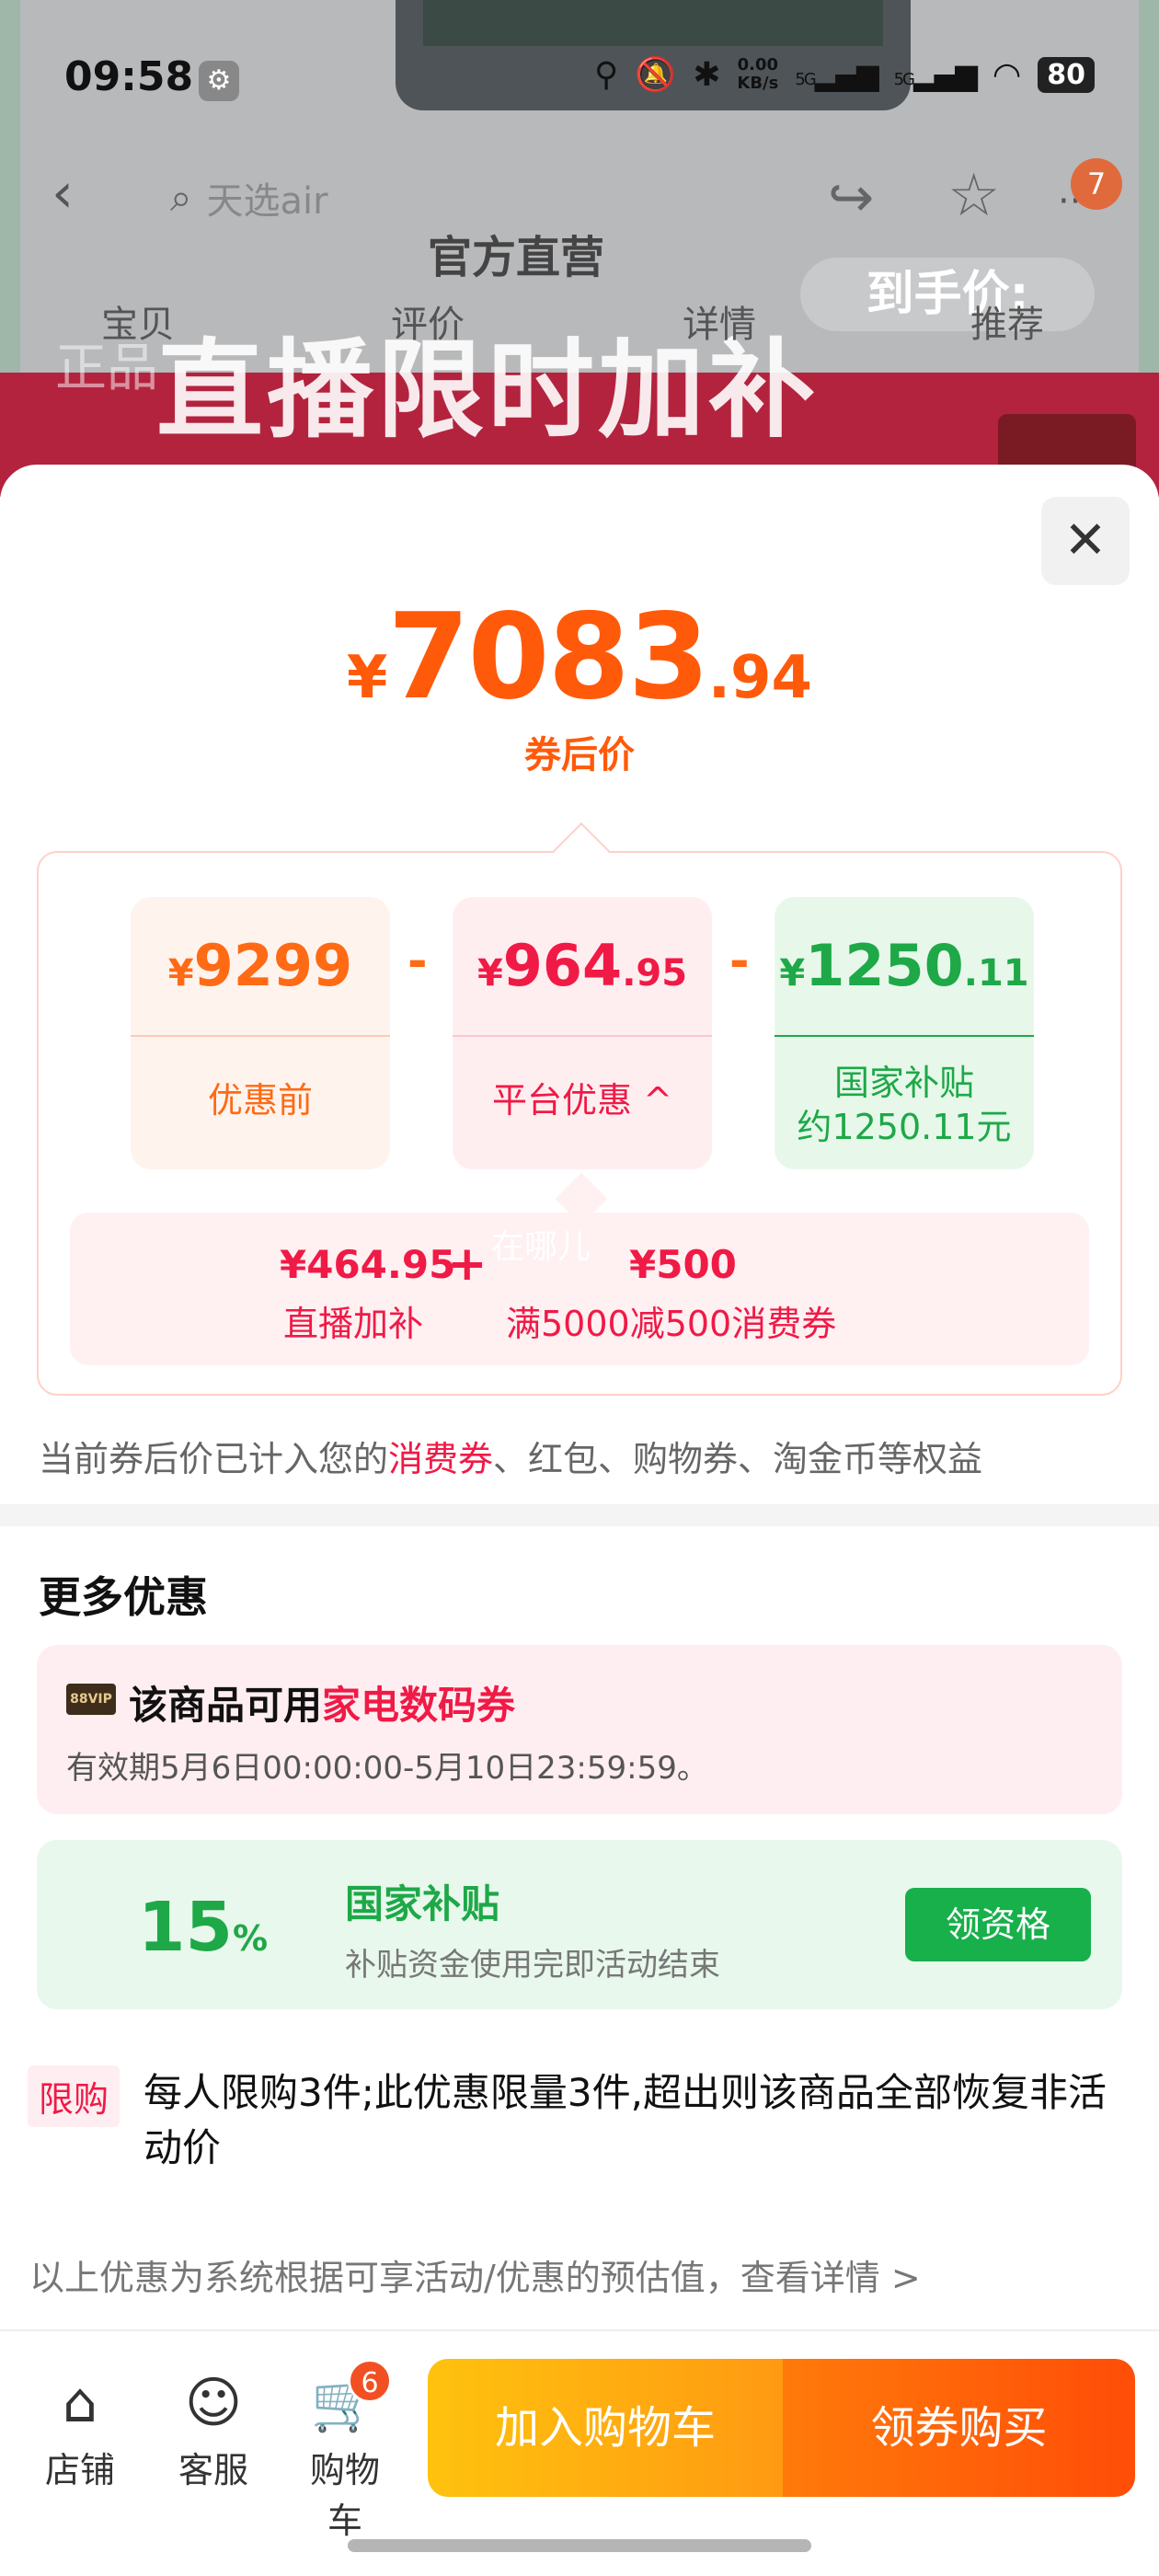 The image size is (1159, 2576). I want to click on signal-1-label: 5G, so click(805, 79).